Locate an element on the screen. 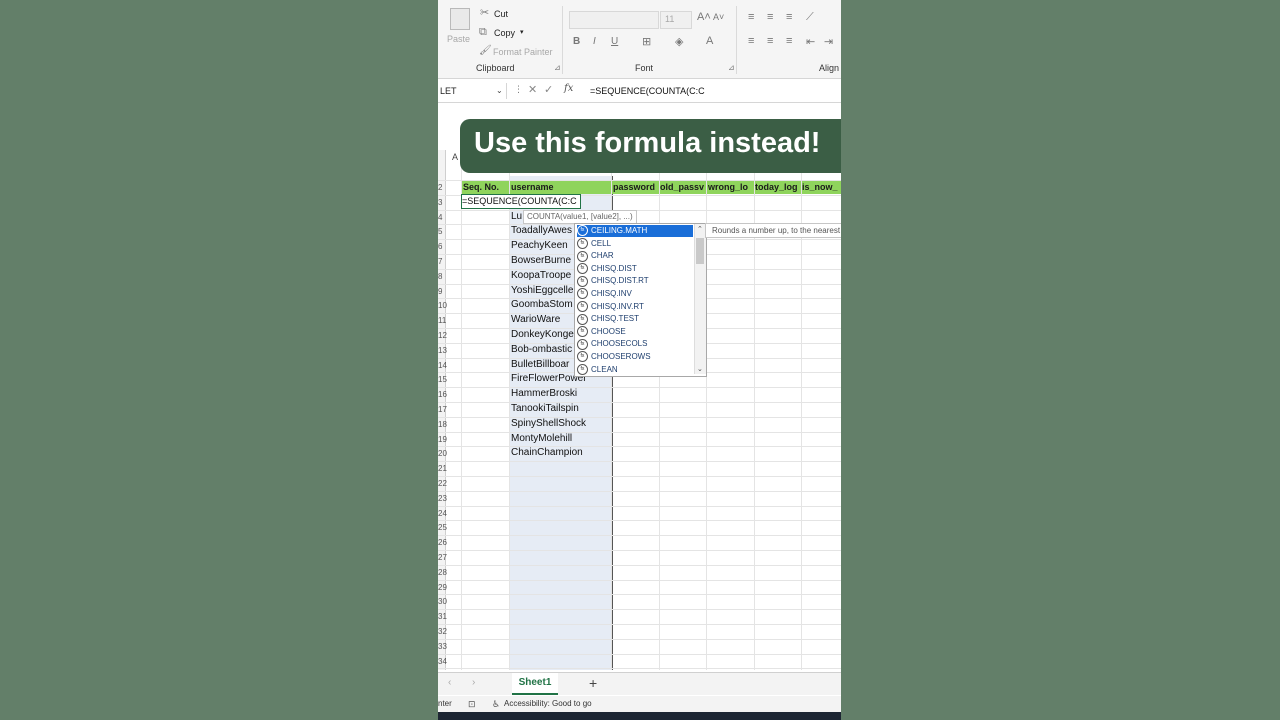 This screenshot has height=720, width=1280. row-number: 6 is located at coordinates (440, 246).